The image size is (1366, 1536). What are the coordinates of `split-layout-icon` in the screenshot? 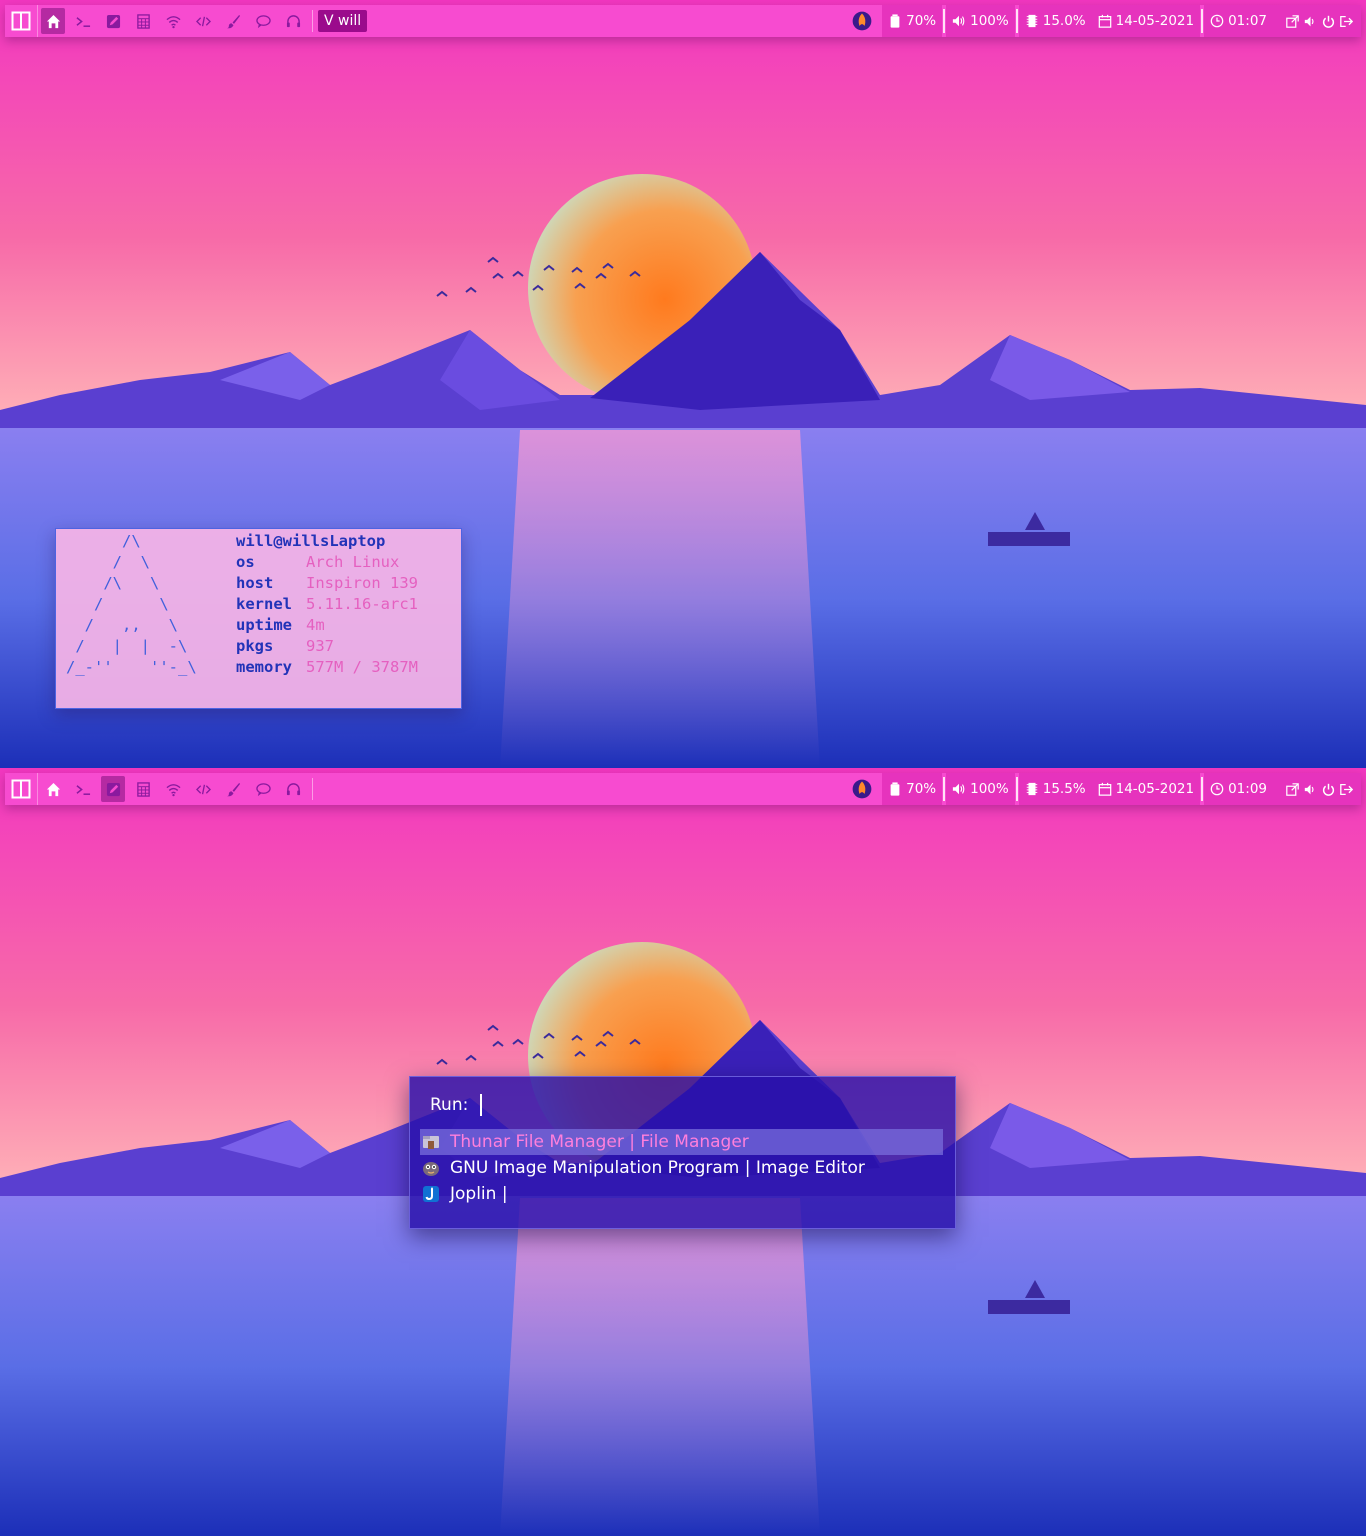 It's located at (21, 21).